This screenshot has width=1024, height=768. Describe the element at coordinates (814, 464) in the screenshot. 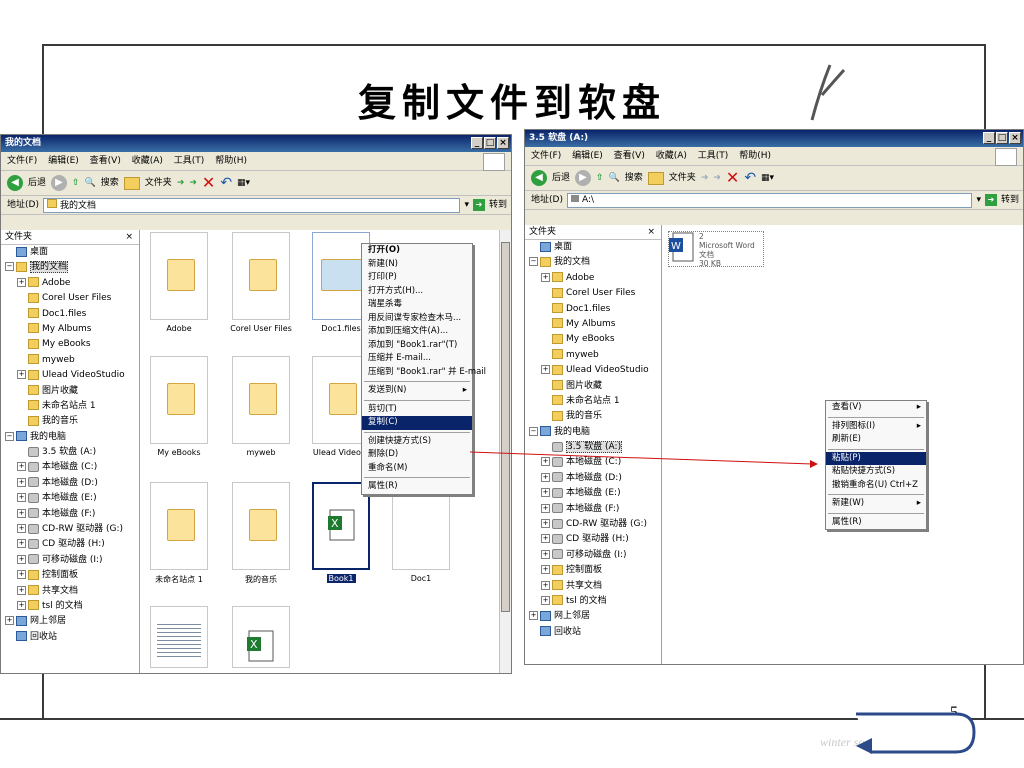

I see `arrow-head` at that location.